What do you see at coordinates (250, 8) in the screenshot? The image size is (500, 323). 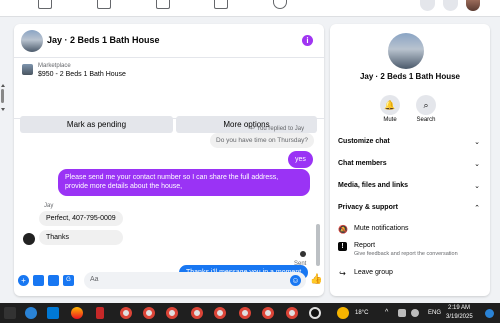 I see `top-navigation-bar` at bounding box center [250, 8].